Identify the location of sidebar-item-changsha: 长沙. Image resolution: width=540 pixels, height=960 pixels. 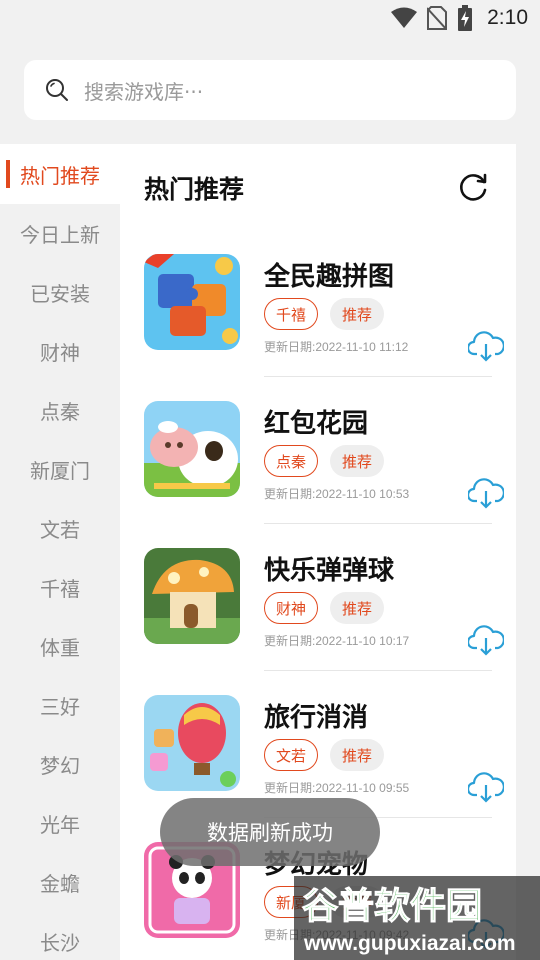
(60, 936).